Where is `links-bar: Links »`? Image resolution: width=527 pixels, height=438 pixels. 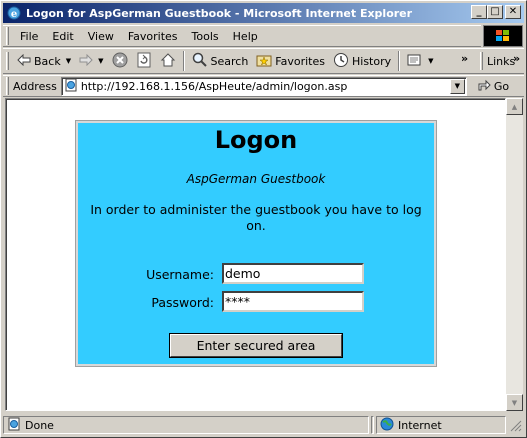
links-bar: Links » is located at coordinates (500, 61).